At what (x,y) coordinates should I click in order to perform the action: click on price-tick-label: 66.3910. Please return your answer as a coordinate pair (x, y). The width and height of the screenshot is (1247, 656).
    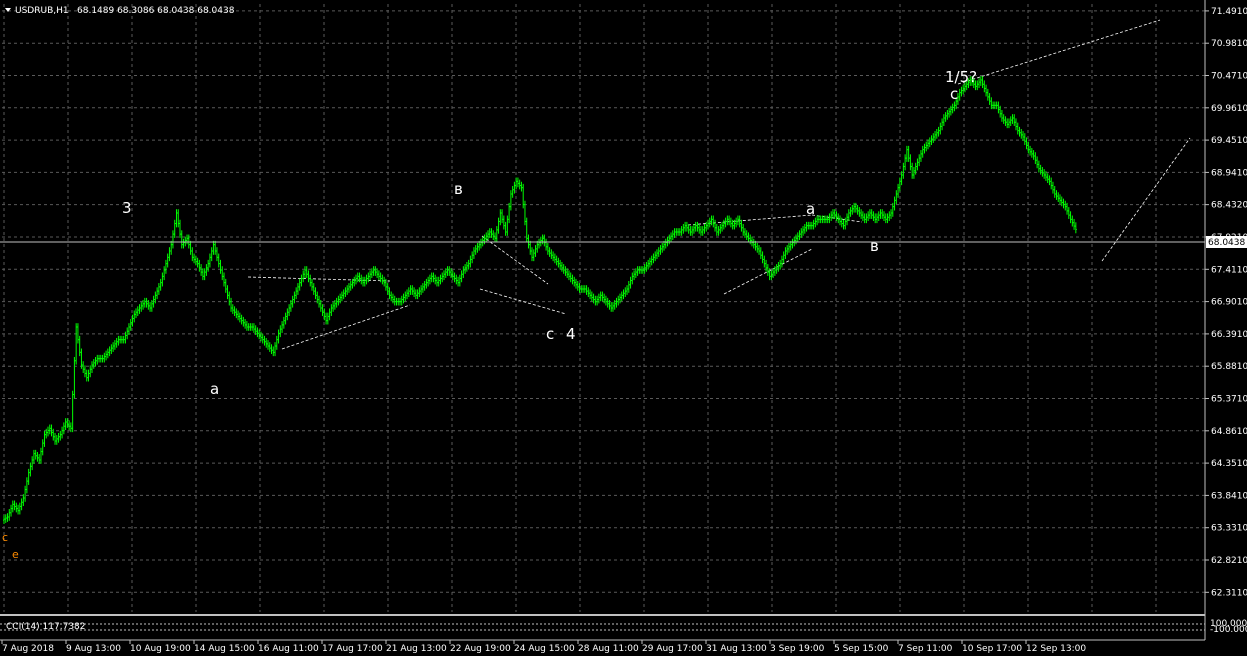
    Looking at the image, I should click on (1229, 335).